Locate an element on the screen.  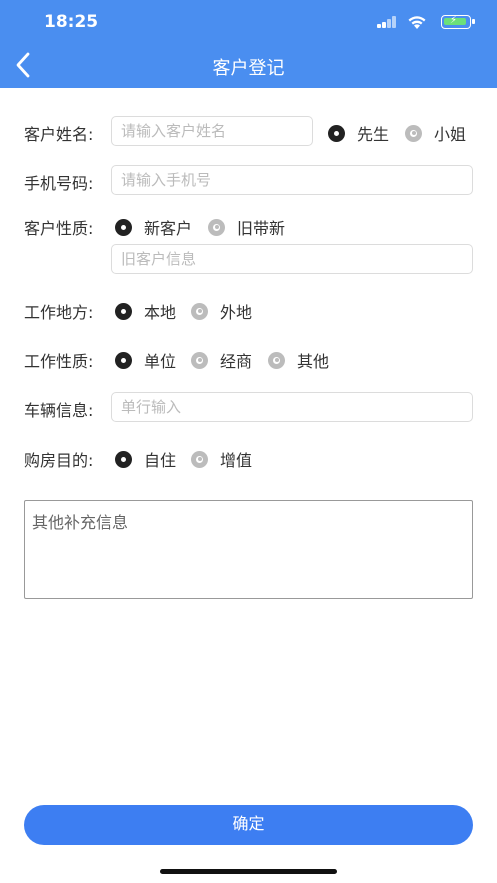
radio-self-use: 自住 is located at coordinates (145, 459).